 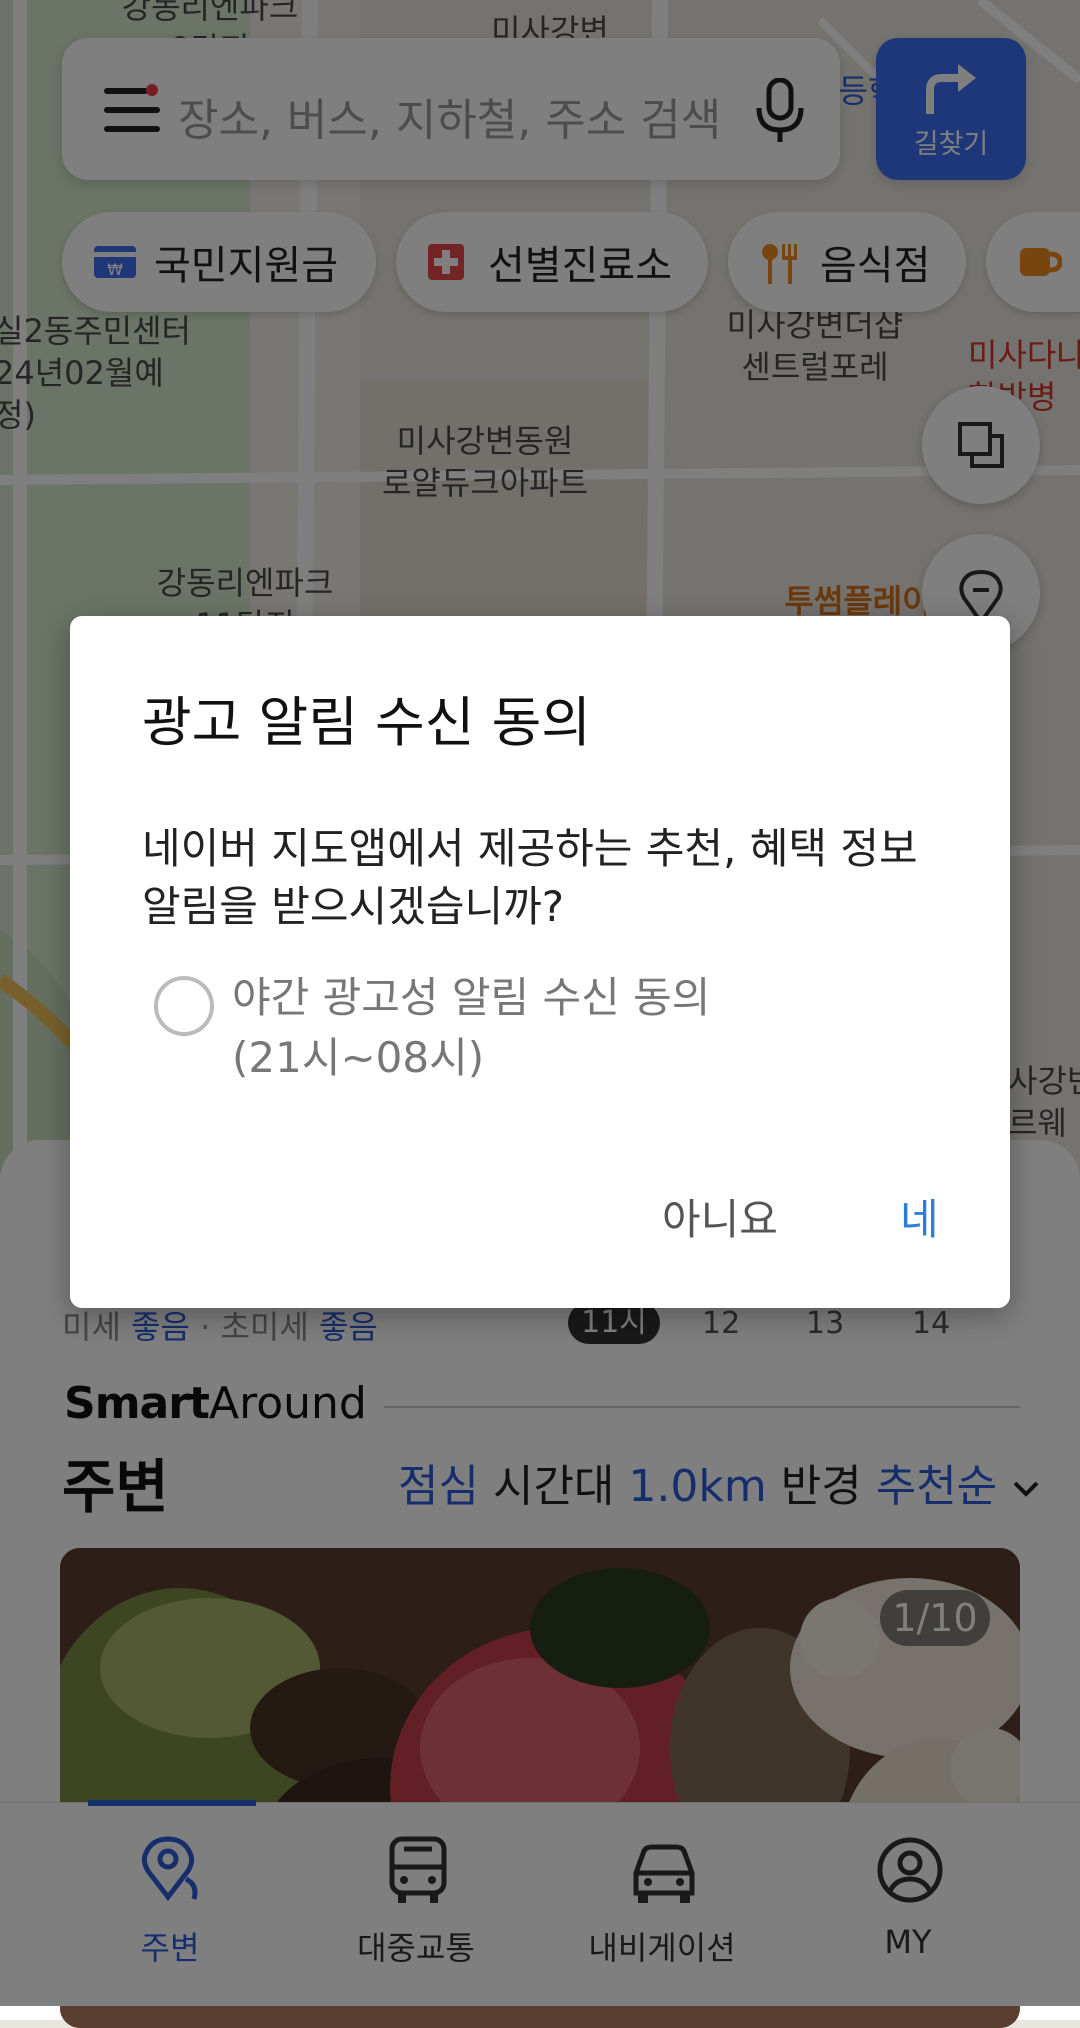 What do you see at coordinates (366, 722) in the screenshot?
I see `dialog-title: 광고 알림 수신 동의` at bounding box center [366, 722].